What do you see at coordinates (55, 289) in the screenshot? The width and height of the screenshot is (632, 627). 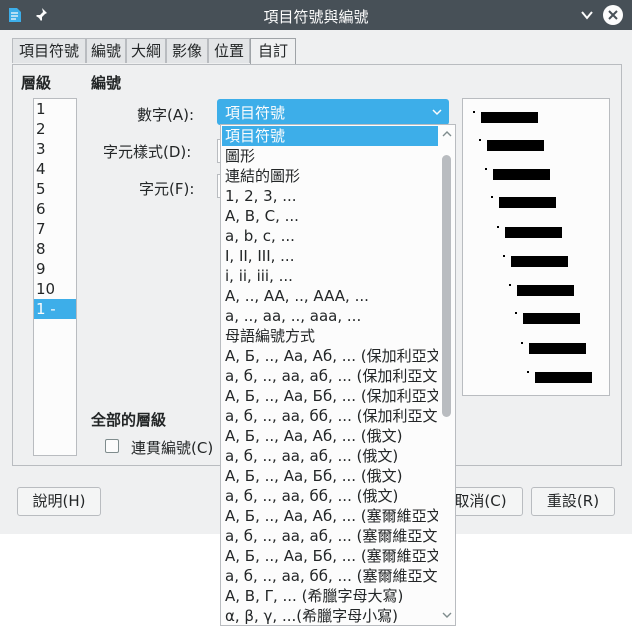 I see `level-item: 10` at bounding box center [55, 289].